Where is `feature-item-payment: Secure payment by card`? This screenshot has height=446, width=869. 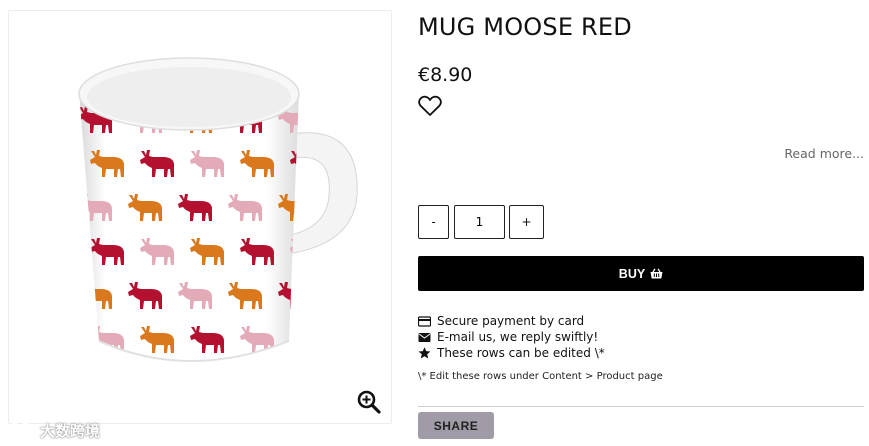
feature-item-payment: Secure payment by card is located at coordinates (511, 321).